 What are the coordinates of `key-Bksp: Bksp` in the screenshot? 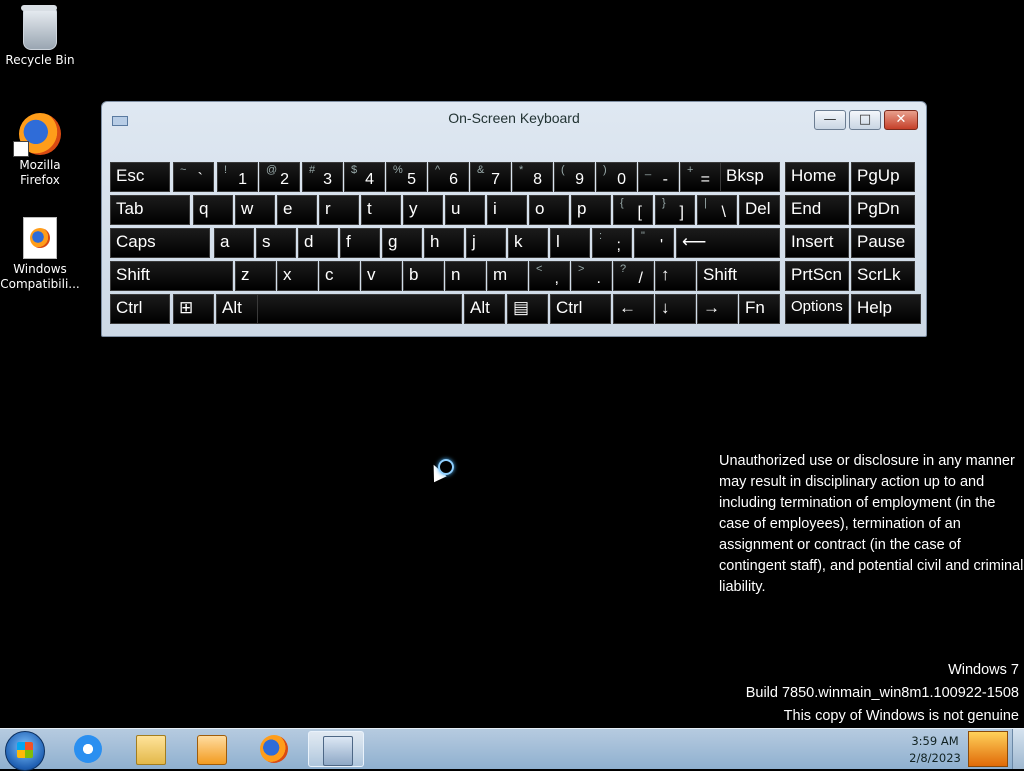 It's located at (750, 177).